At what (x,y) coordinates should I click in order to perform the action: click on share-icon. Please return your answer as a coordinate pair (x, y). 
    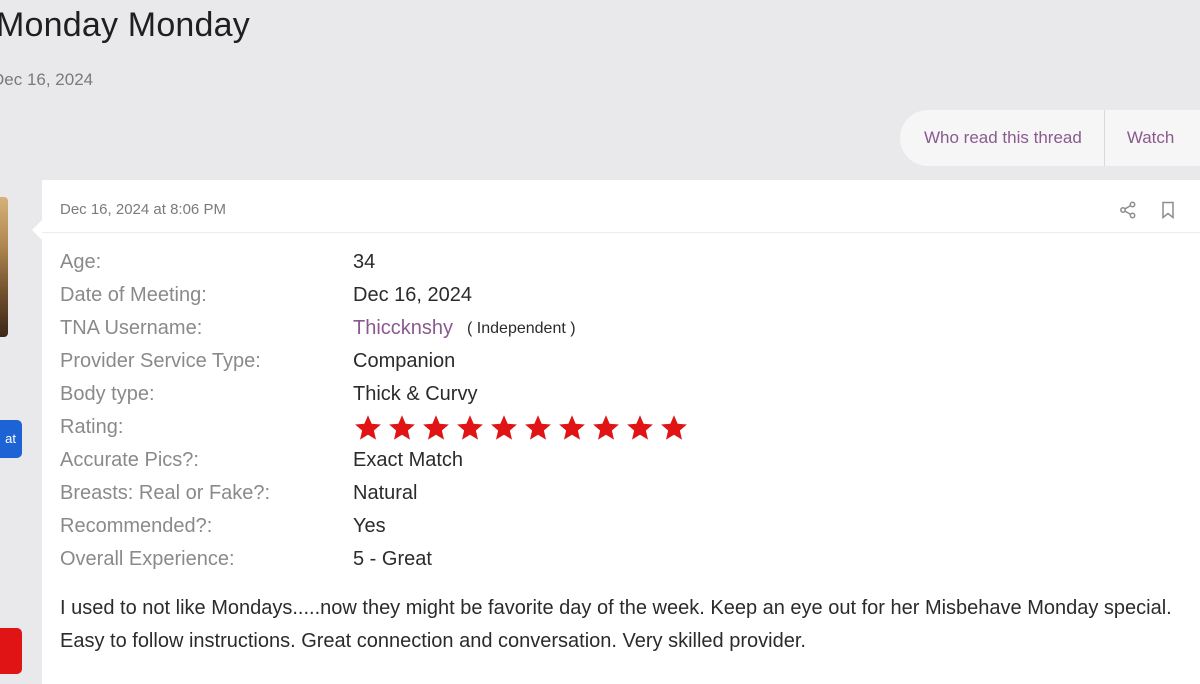
    Looking at the image, I should click on (1128, 210).